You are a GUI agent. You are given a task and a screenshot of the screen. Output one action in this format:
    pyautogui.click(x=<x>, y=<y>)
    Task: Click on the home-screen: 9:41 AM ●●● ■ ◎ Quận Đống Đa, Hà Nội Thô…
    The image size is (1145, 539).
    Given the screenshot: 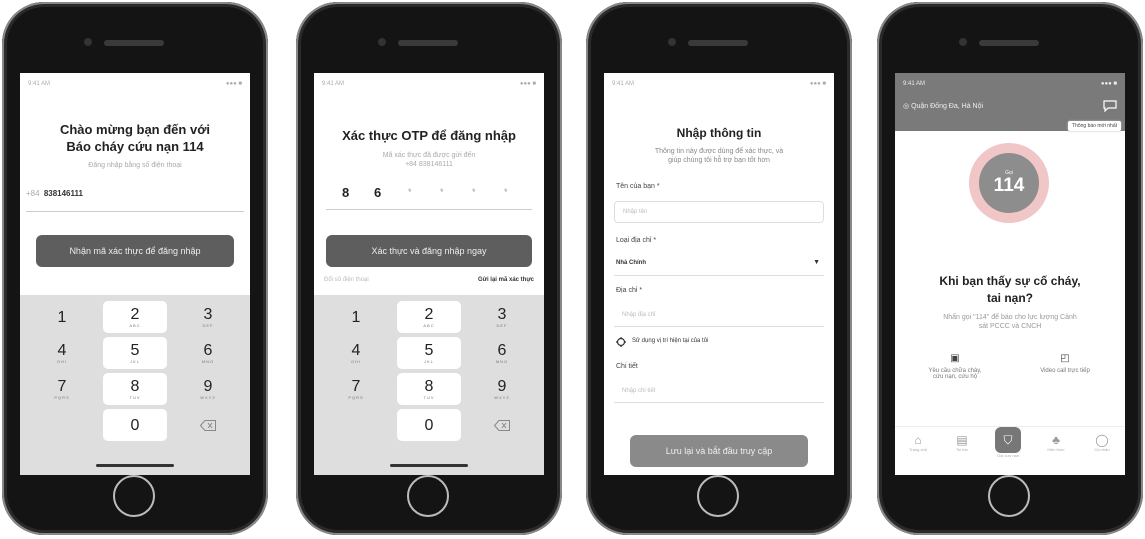 What is the action you would take?
    pyautogui.click(x=1010, y=274)
    